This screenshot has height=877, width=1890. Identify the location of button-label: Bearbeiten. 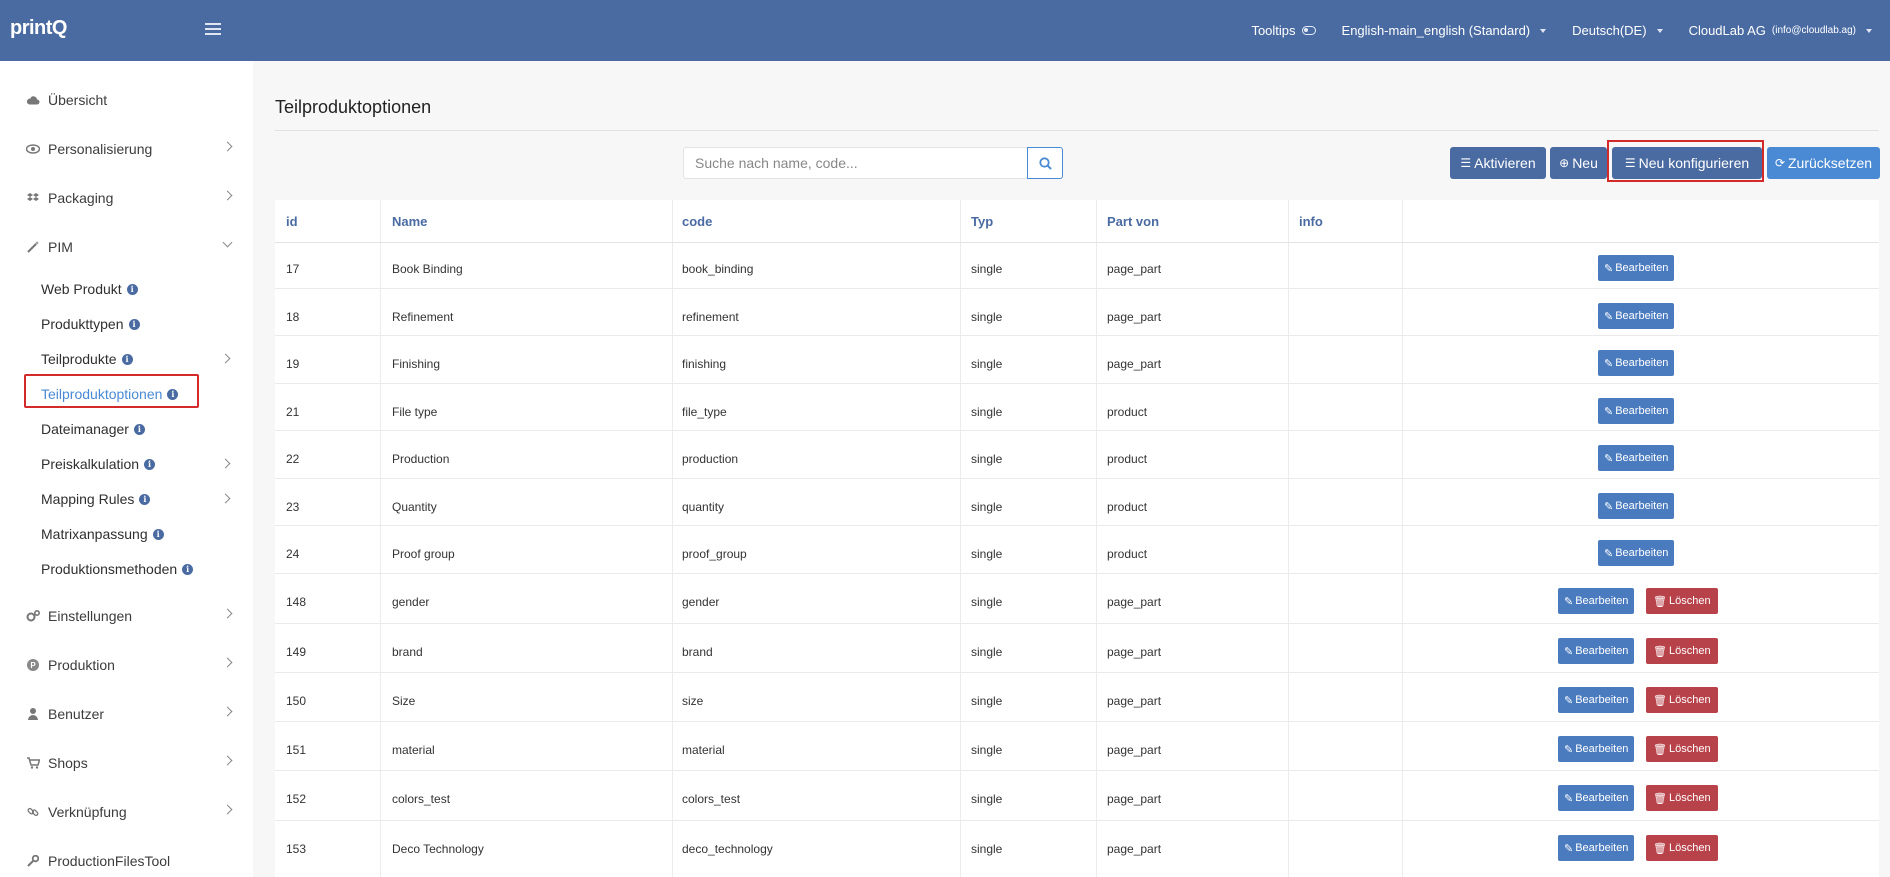
(1602, 798).